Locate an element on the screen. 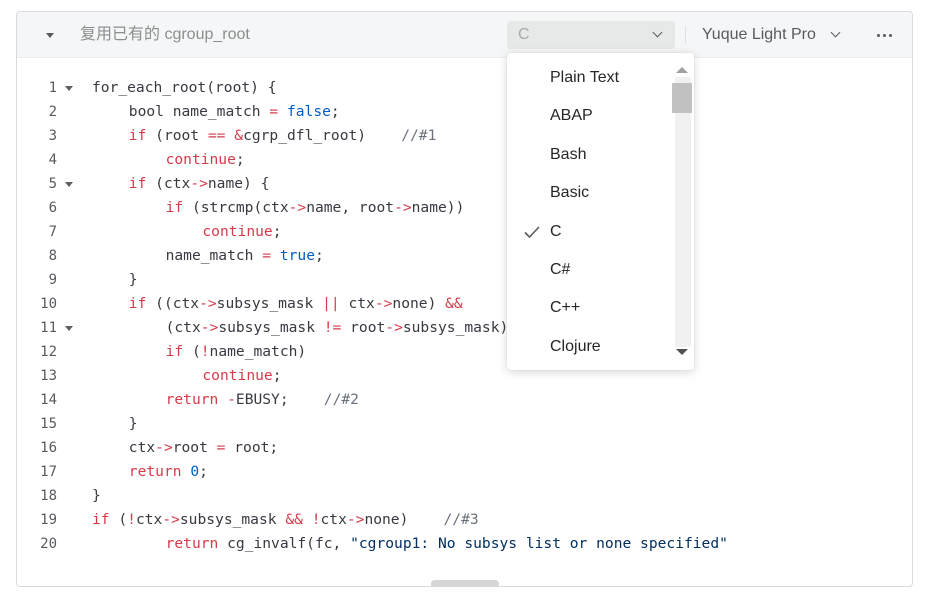  checkmark-icon is located at coordinates (532, 232).